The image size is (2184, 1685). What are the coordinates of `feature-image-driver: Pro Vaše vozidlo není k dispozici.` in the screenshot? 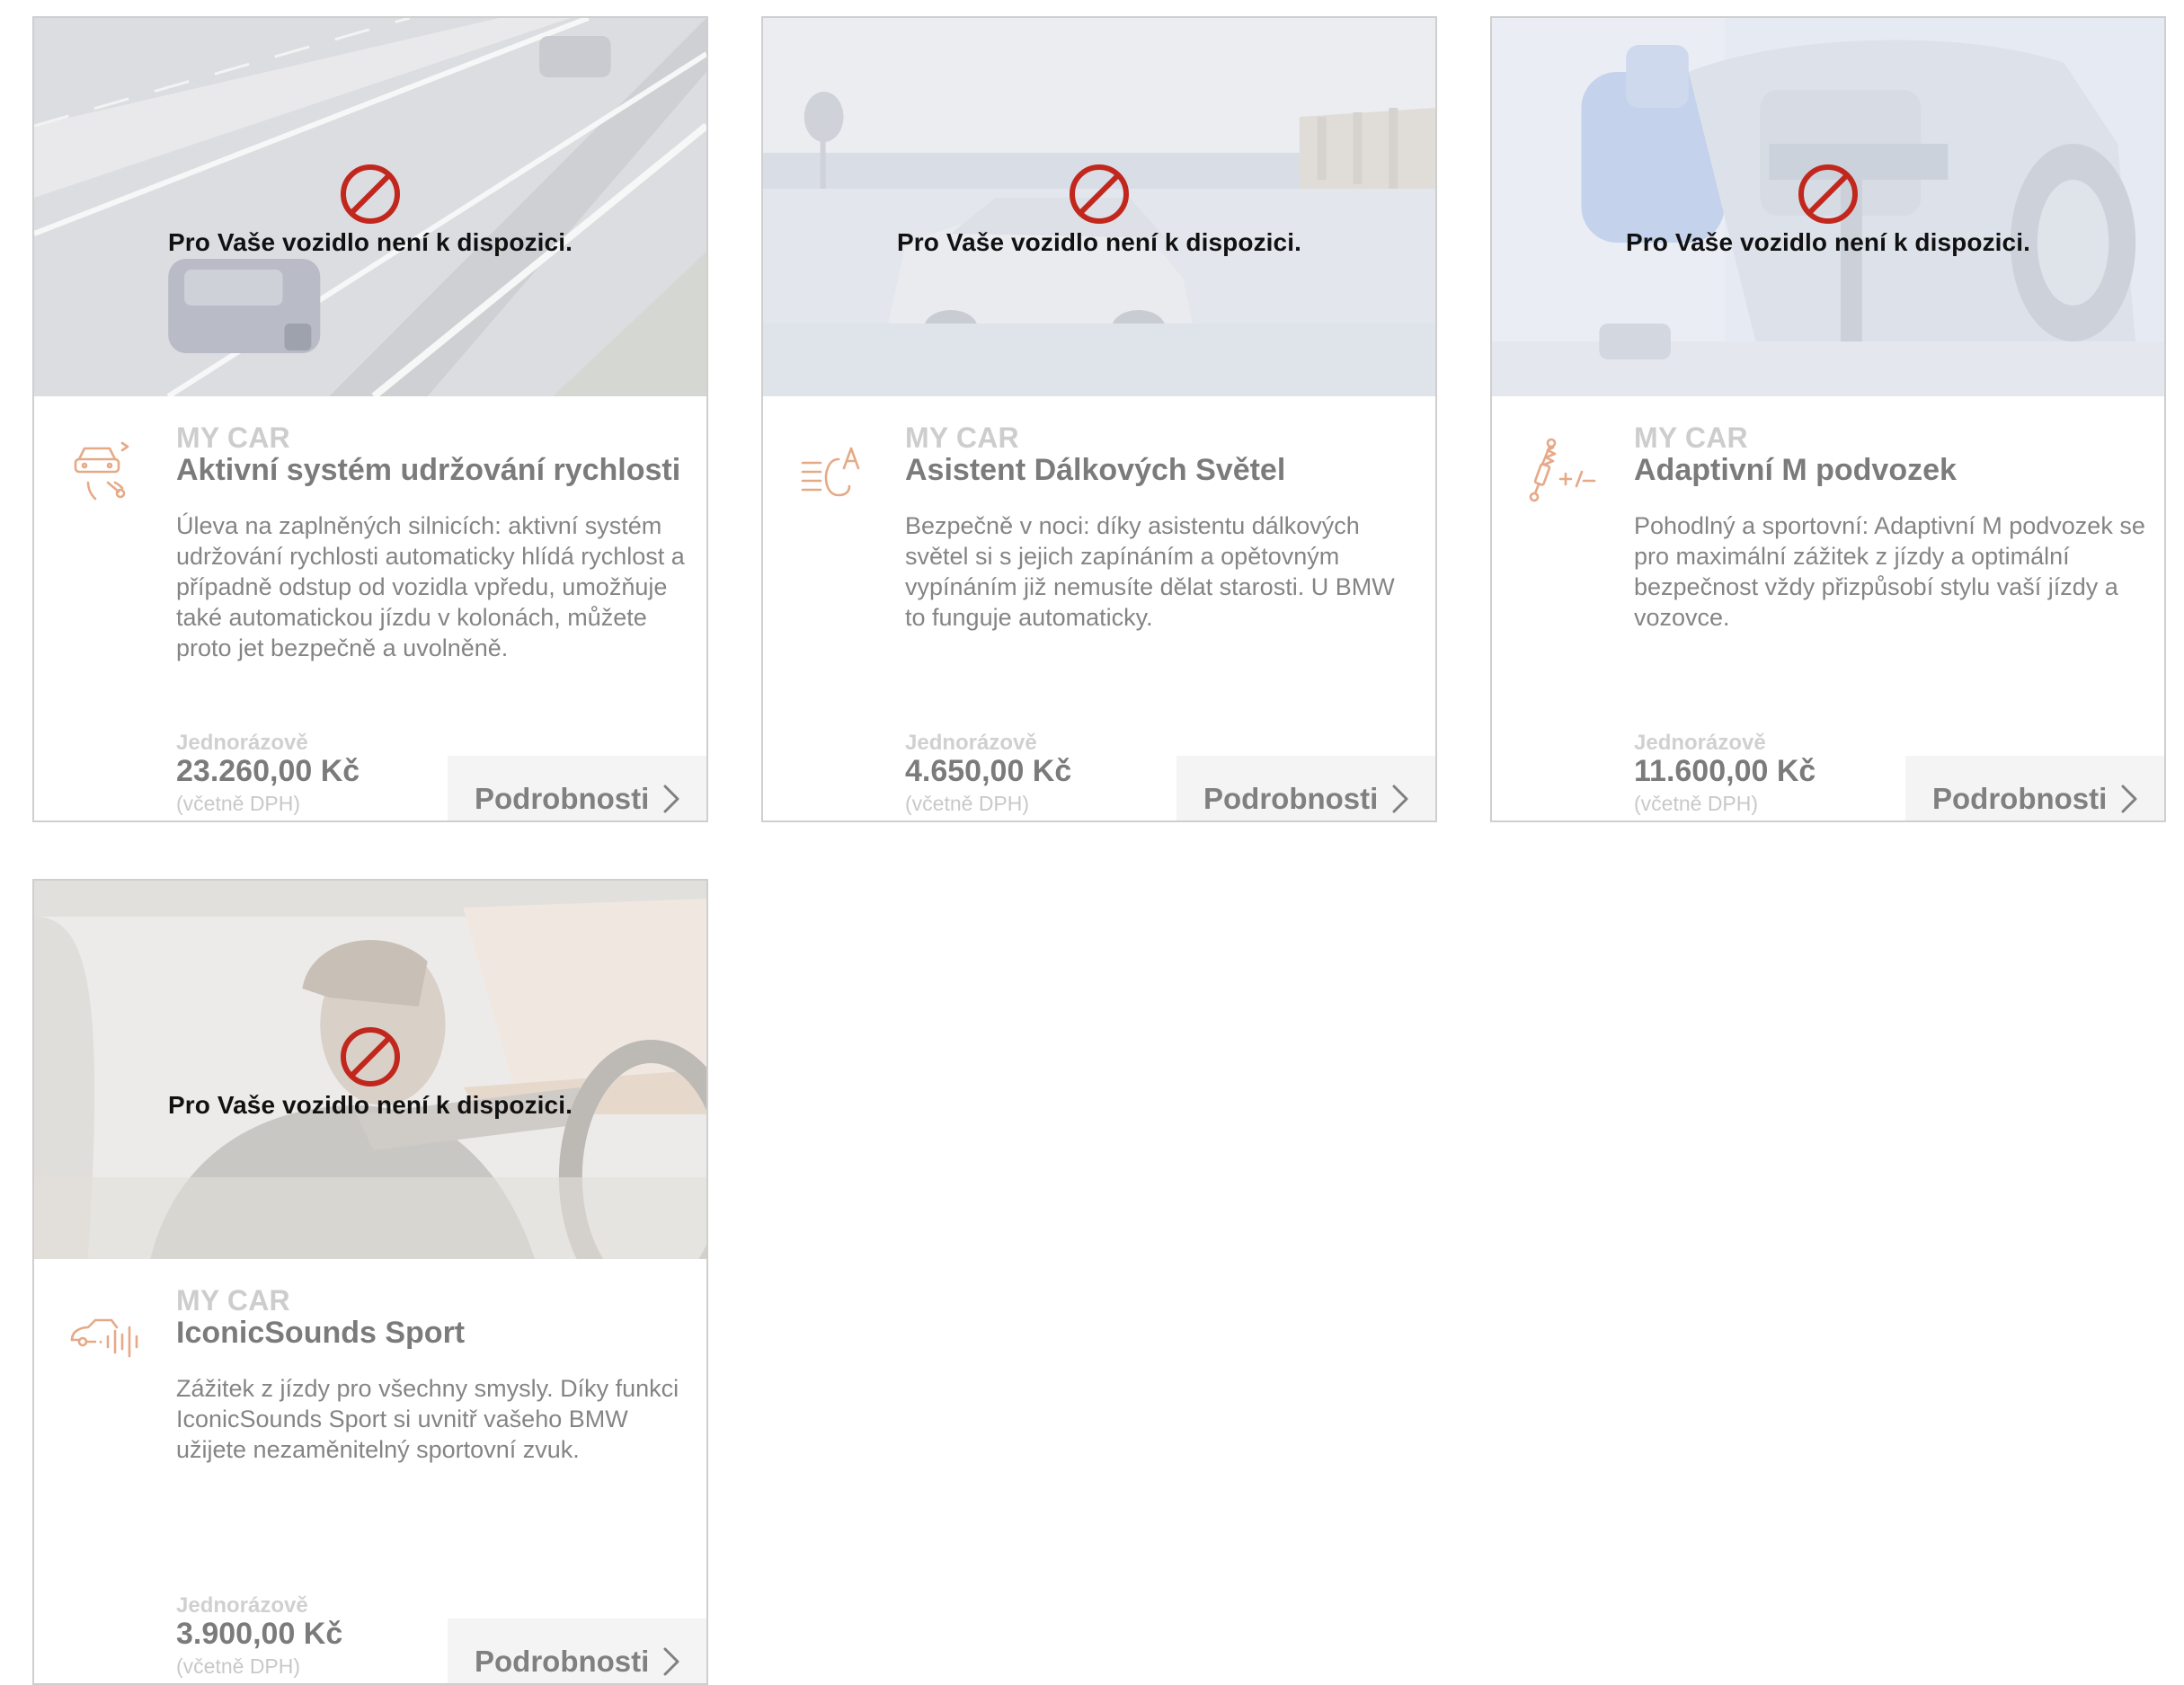 It's located at (370, 1070).